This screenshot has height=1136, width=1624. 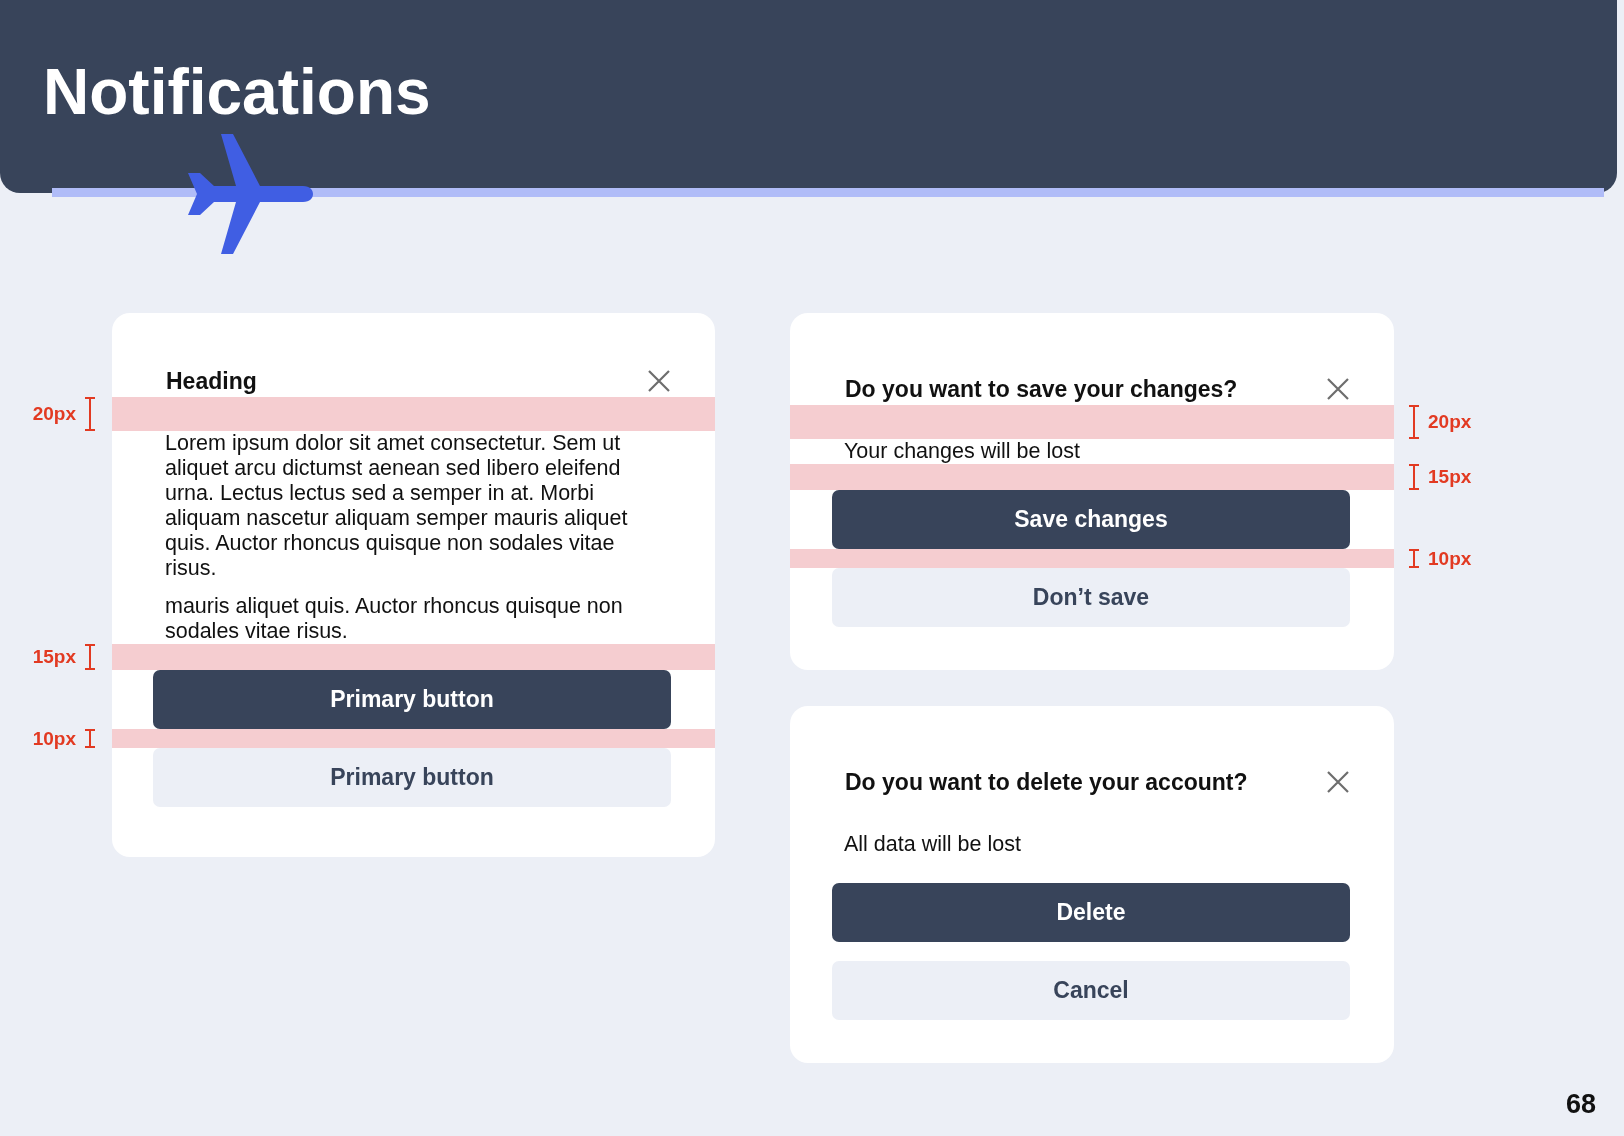 I want to click on primary-button: Delete, so click(x=1091, y=912).